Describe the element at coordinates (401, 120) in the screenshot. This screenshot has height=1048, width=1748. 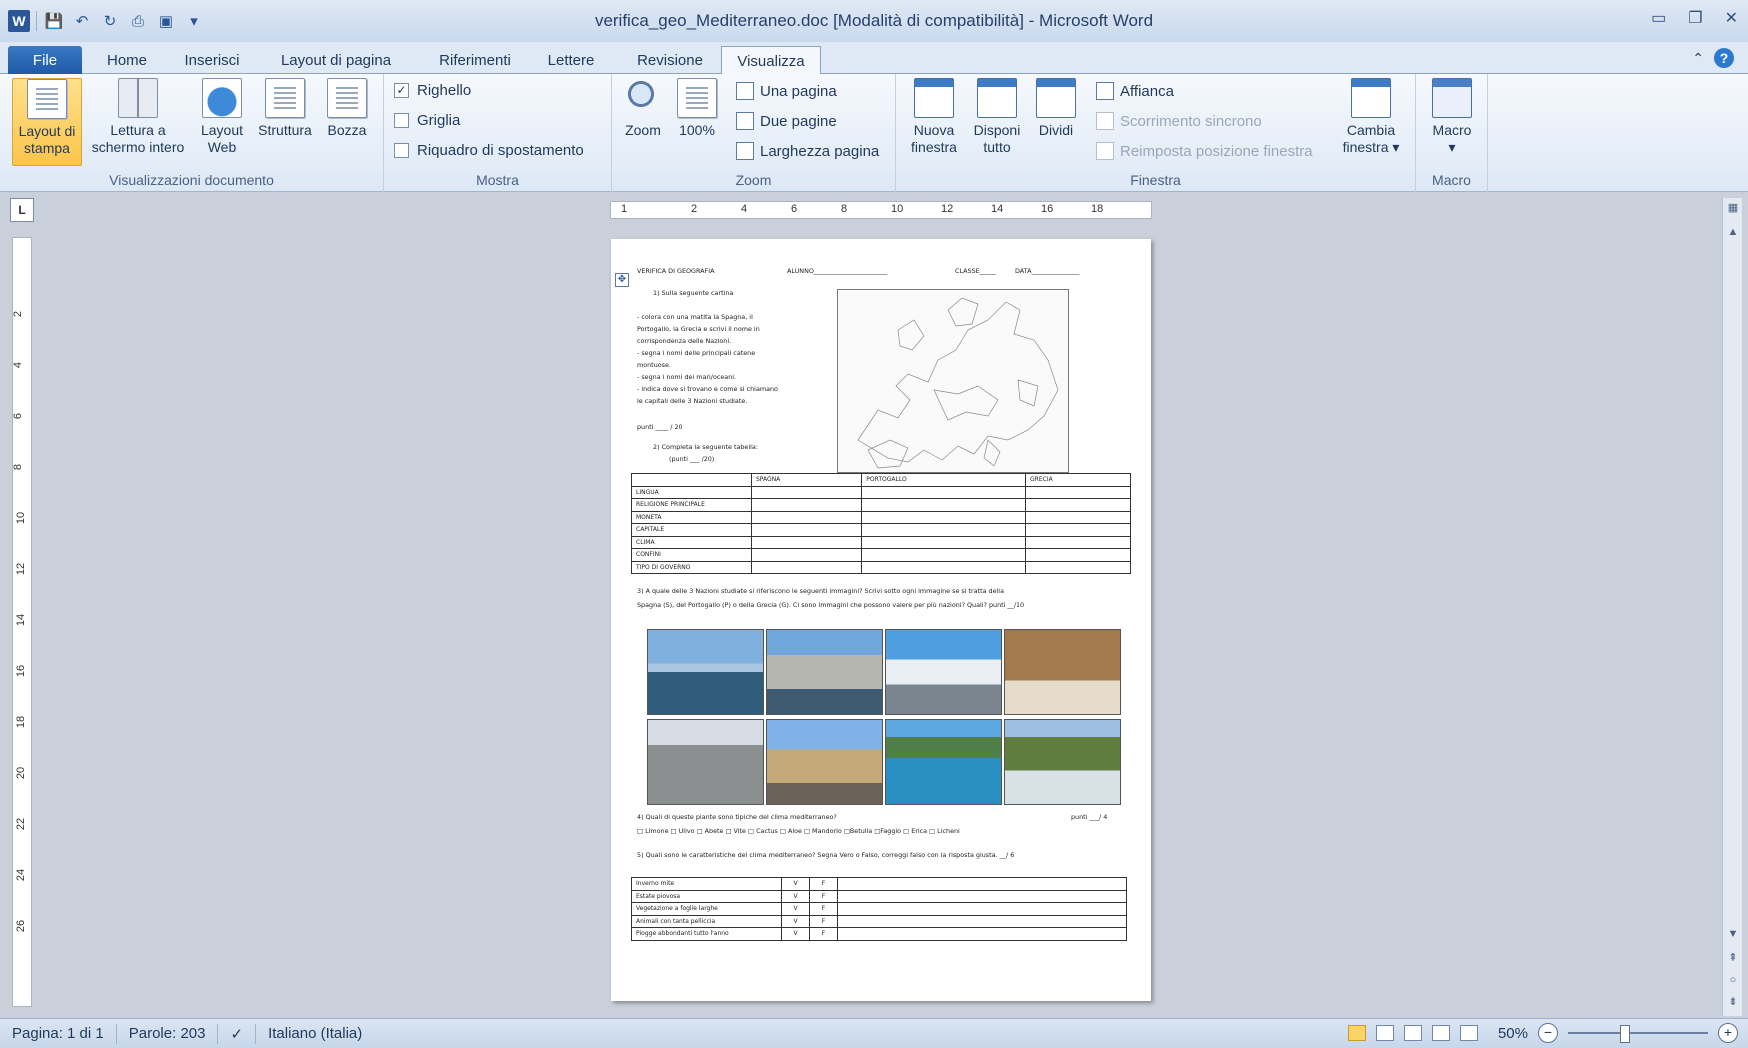
I see `gridlines-check-box` at that location.